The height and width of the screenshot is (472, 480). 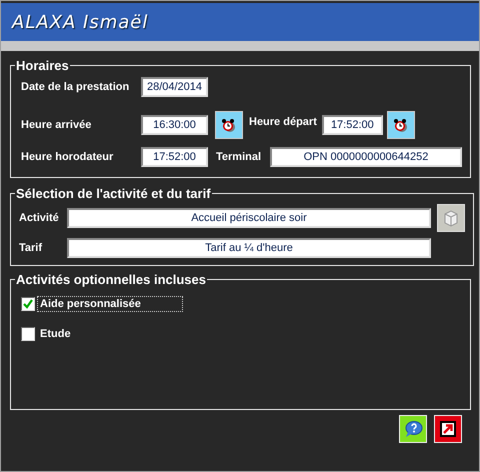 I want to click on exit-button, so click(x=448, y=429).